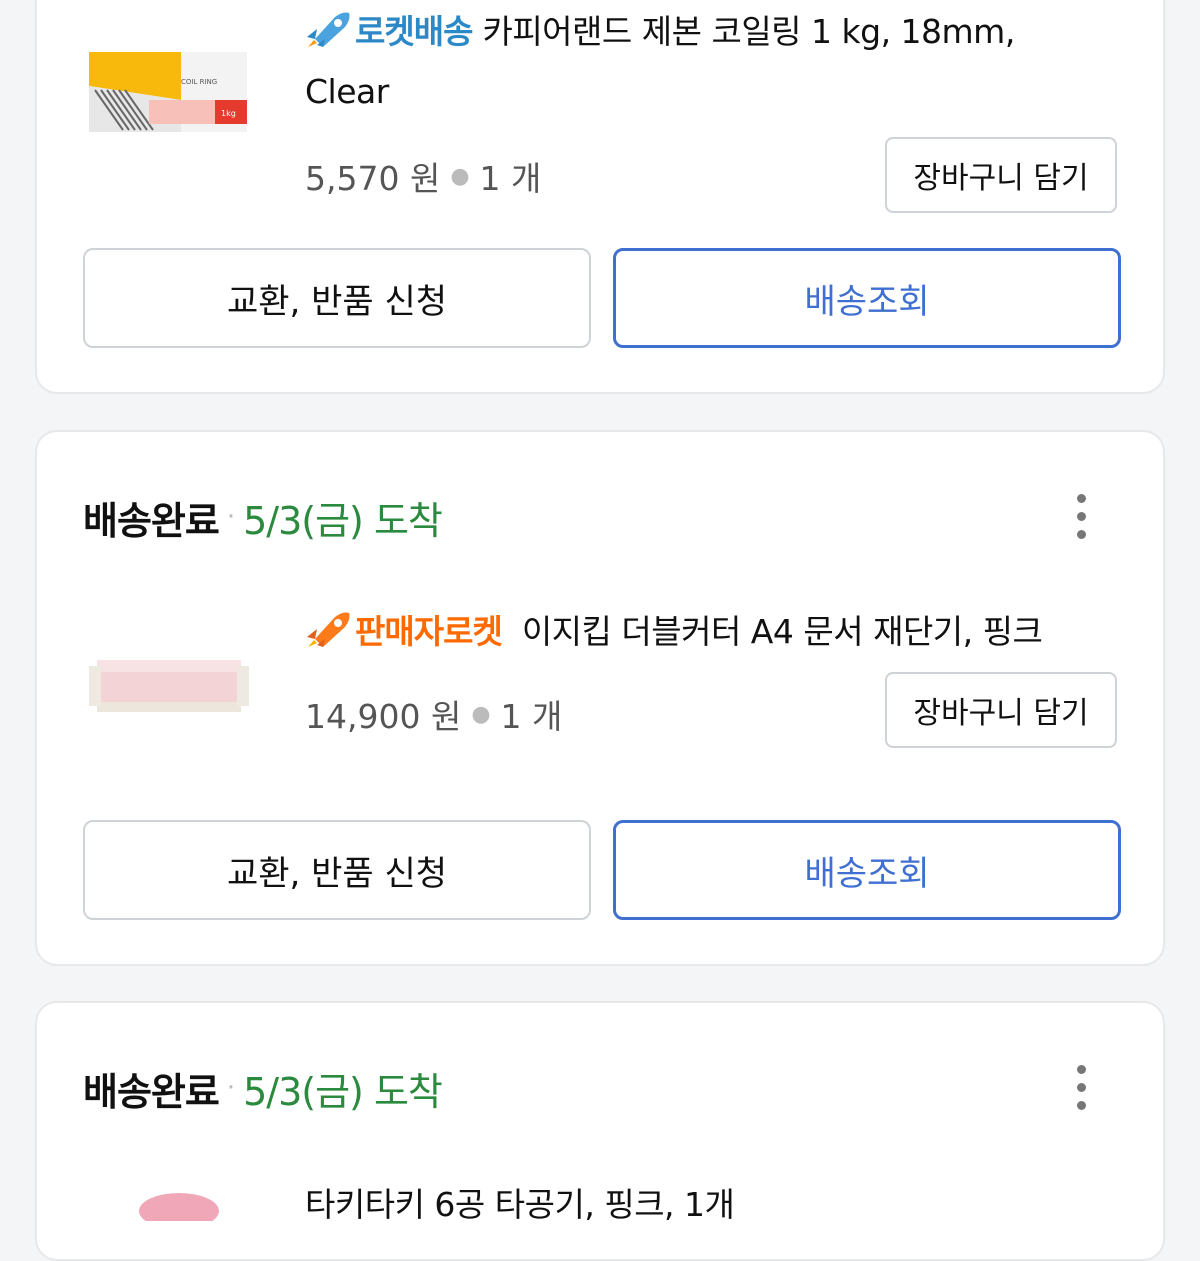  Describe the element at coordinates (169, 92) in the screenshot. I see `product-thumbnail-coil-ring: COIL RING 1kg` at that location.